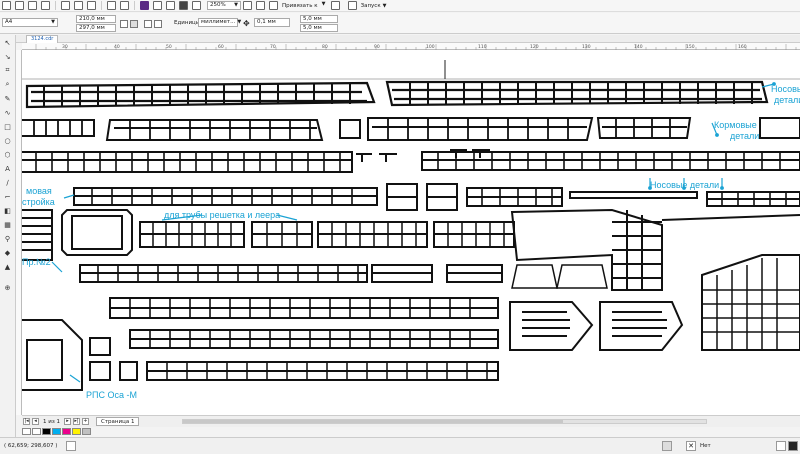 The height and width of the screenshot is (454, 800). What do you see at coordinates (7, 84) in the screenshot?
I see `zoom-tool-icon: ⌕` at bounding box center [7, 84].